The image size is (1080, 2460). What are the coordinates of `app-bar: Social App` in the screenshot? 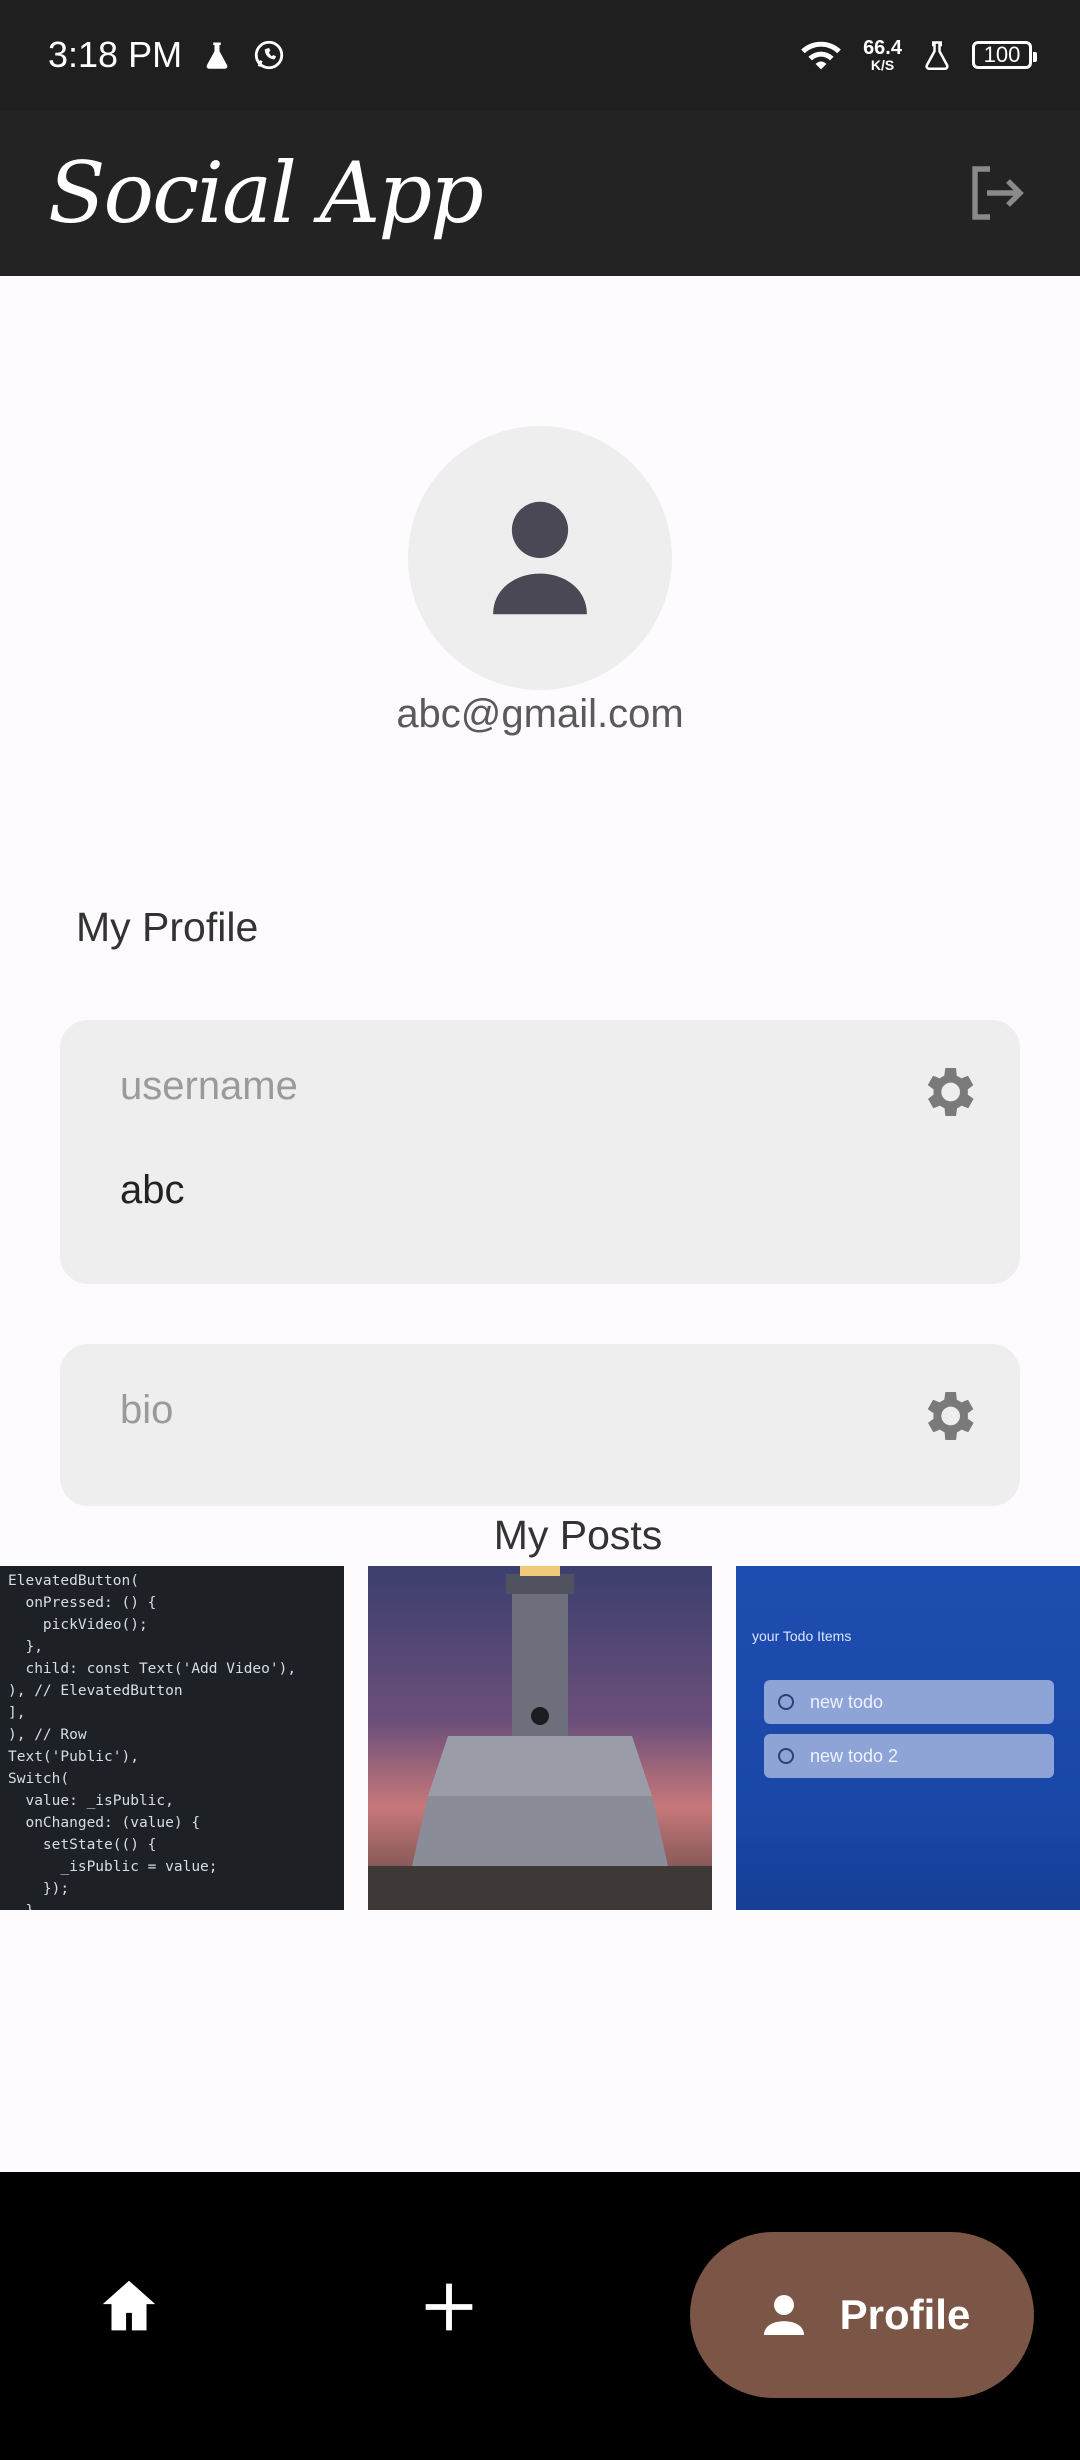 It's located at (540, 193).